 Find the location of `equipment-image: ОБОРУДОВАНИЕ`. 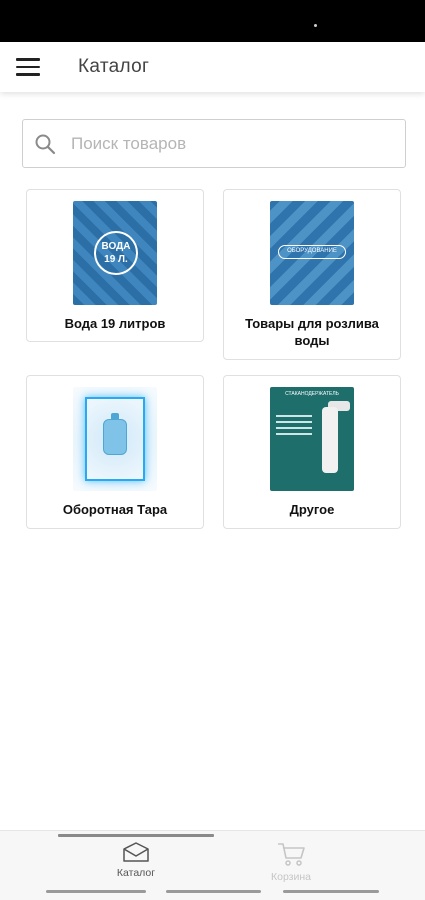

equipment-image: ОБОРУДОВАНИЕ is located at coordinates (312, 253).